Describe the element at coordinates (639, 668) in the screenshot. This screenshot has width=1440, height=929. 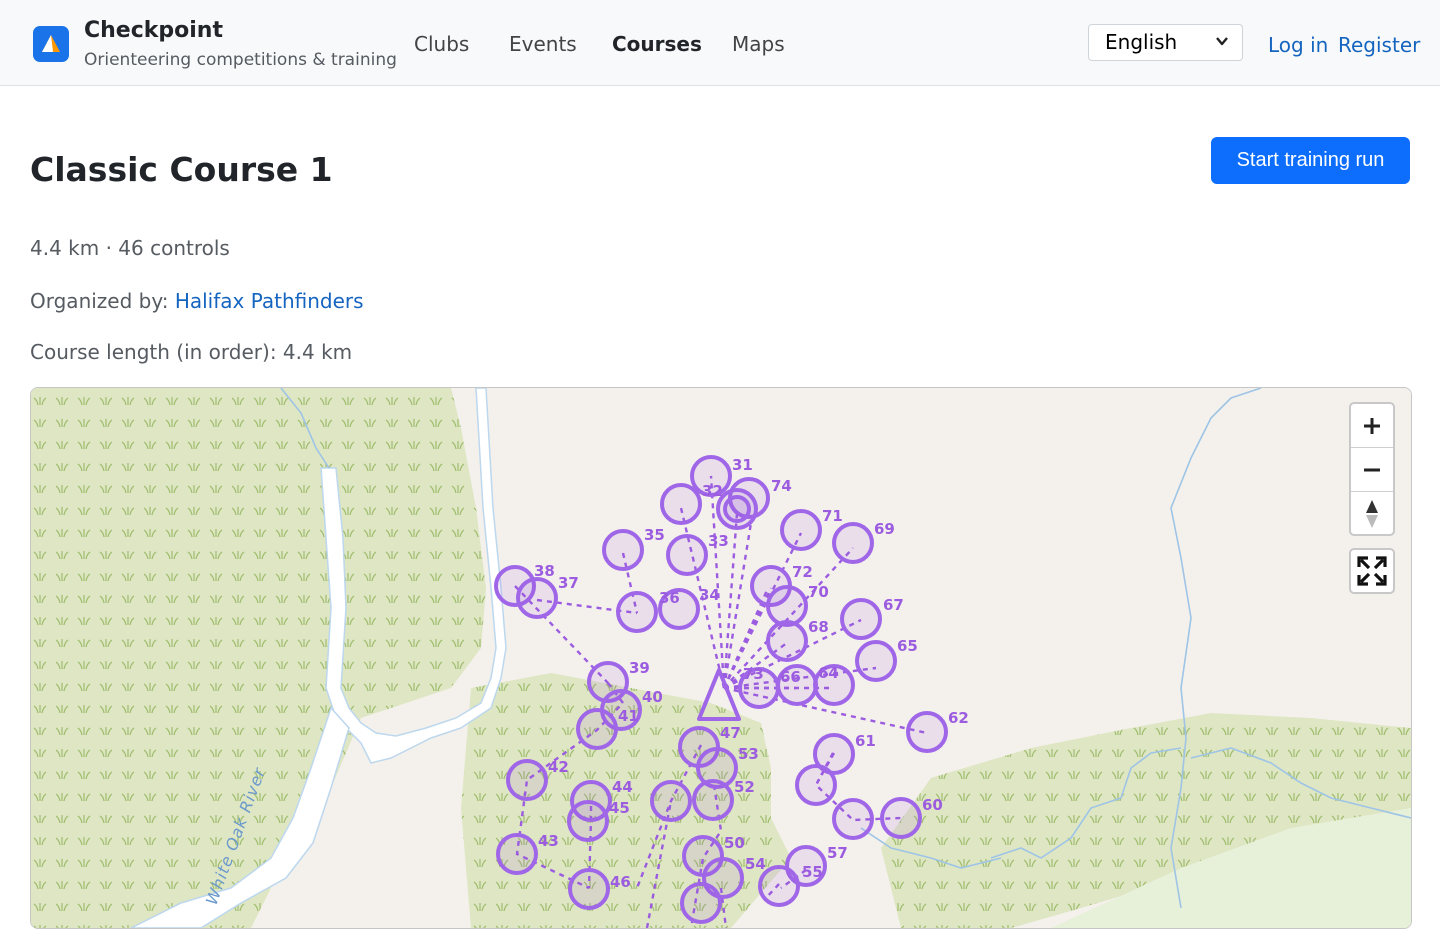
I see `label-39: 39` at that location.